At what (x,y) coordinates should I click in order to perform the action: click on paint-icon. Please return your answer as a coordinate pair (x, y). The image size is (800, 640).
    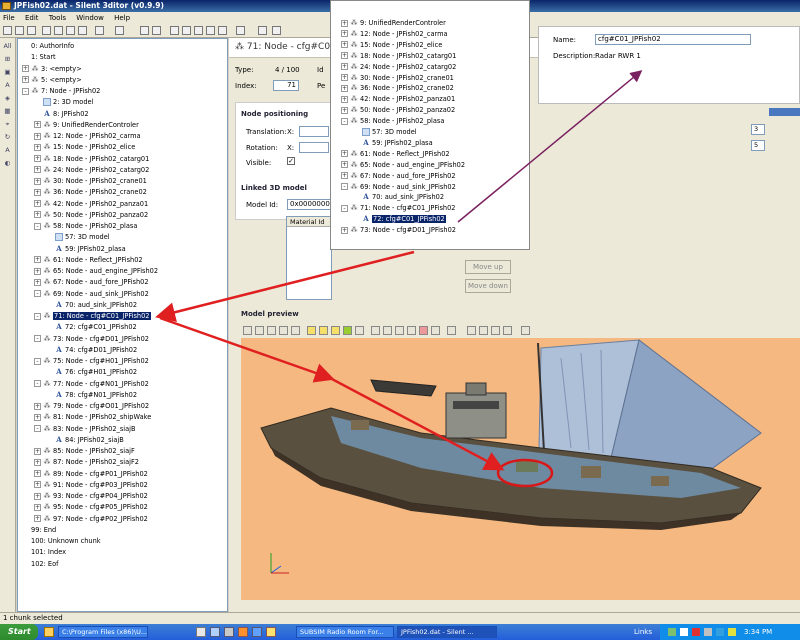
    Looking at the image, I should click on (222, 30).